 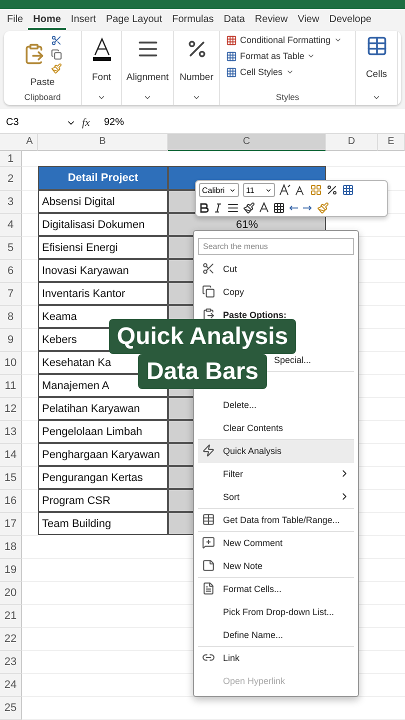 I want to click on ribbon-tab: Page Layout, so click(x=134, y=20).